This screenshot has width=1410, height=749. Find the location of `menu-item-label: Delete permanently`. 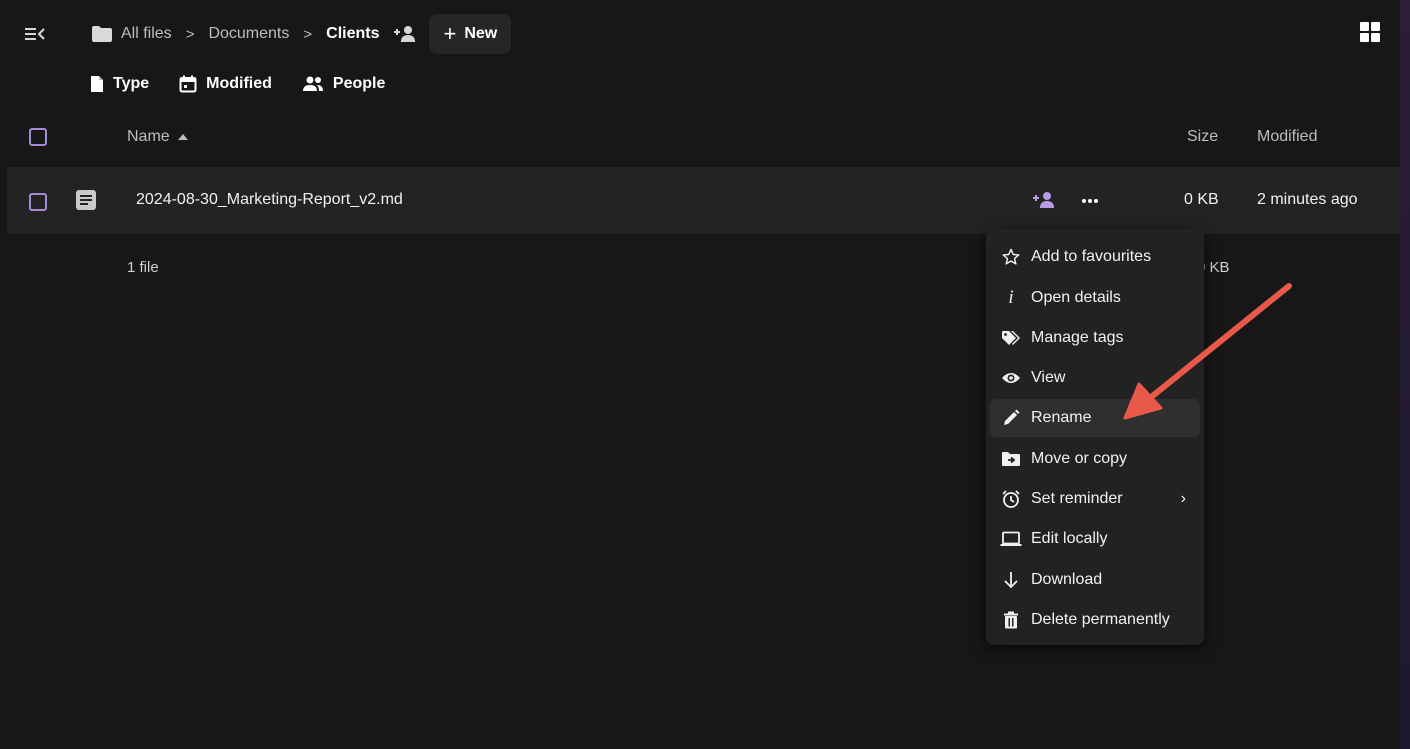

menu-item-label: Delete permanently is located at coordinates (1100, 619).